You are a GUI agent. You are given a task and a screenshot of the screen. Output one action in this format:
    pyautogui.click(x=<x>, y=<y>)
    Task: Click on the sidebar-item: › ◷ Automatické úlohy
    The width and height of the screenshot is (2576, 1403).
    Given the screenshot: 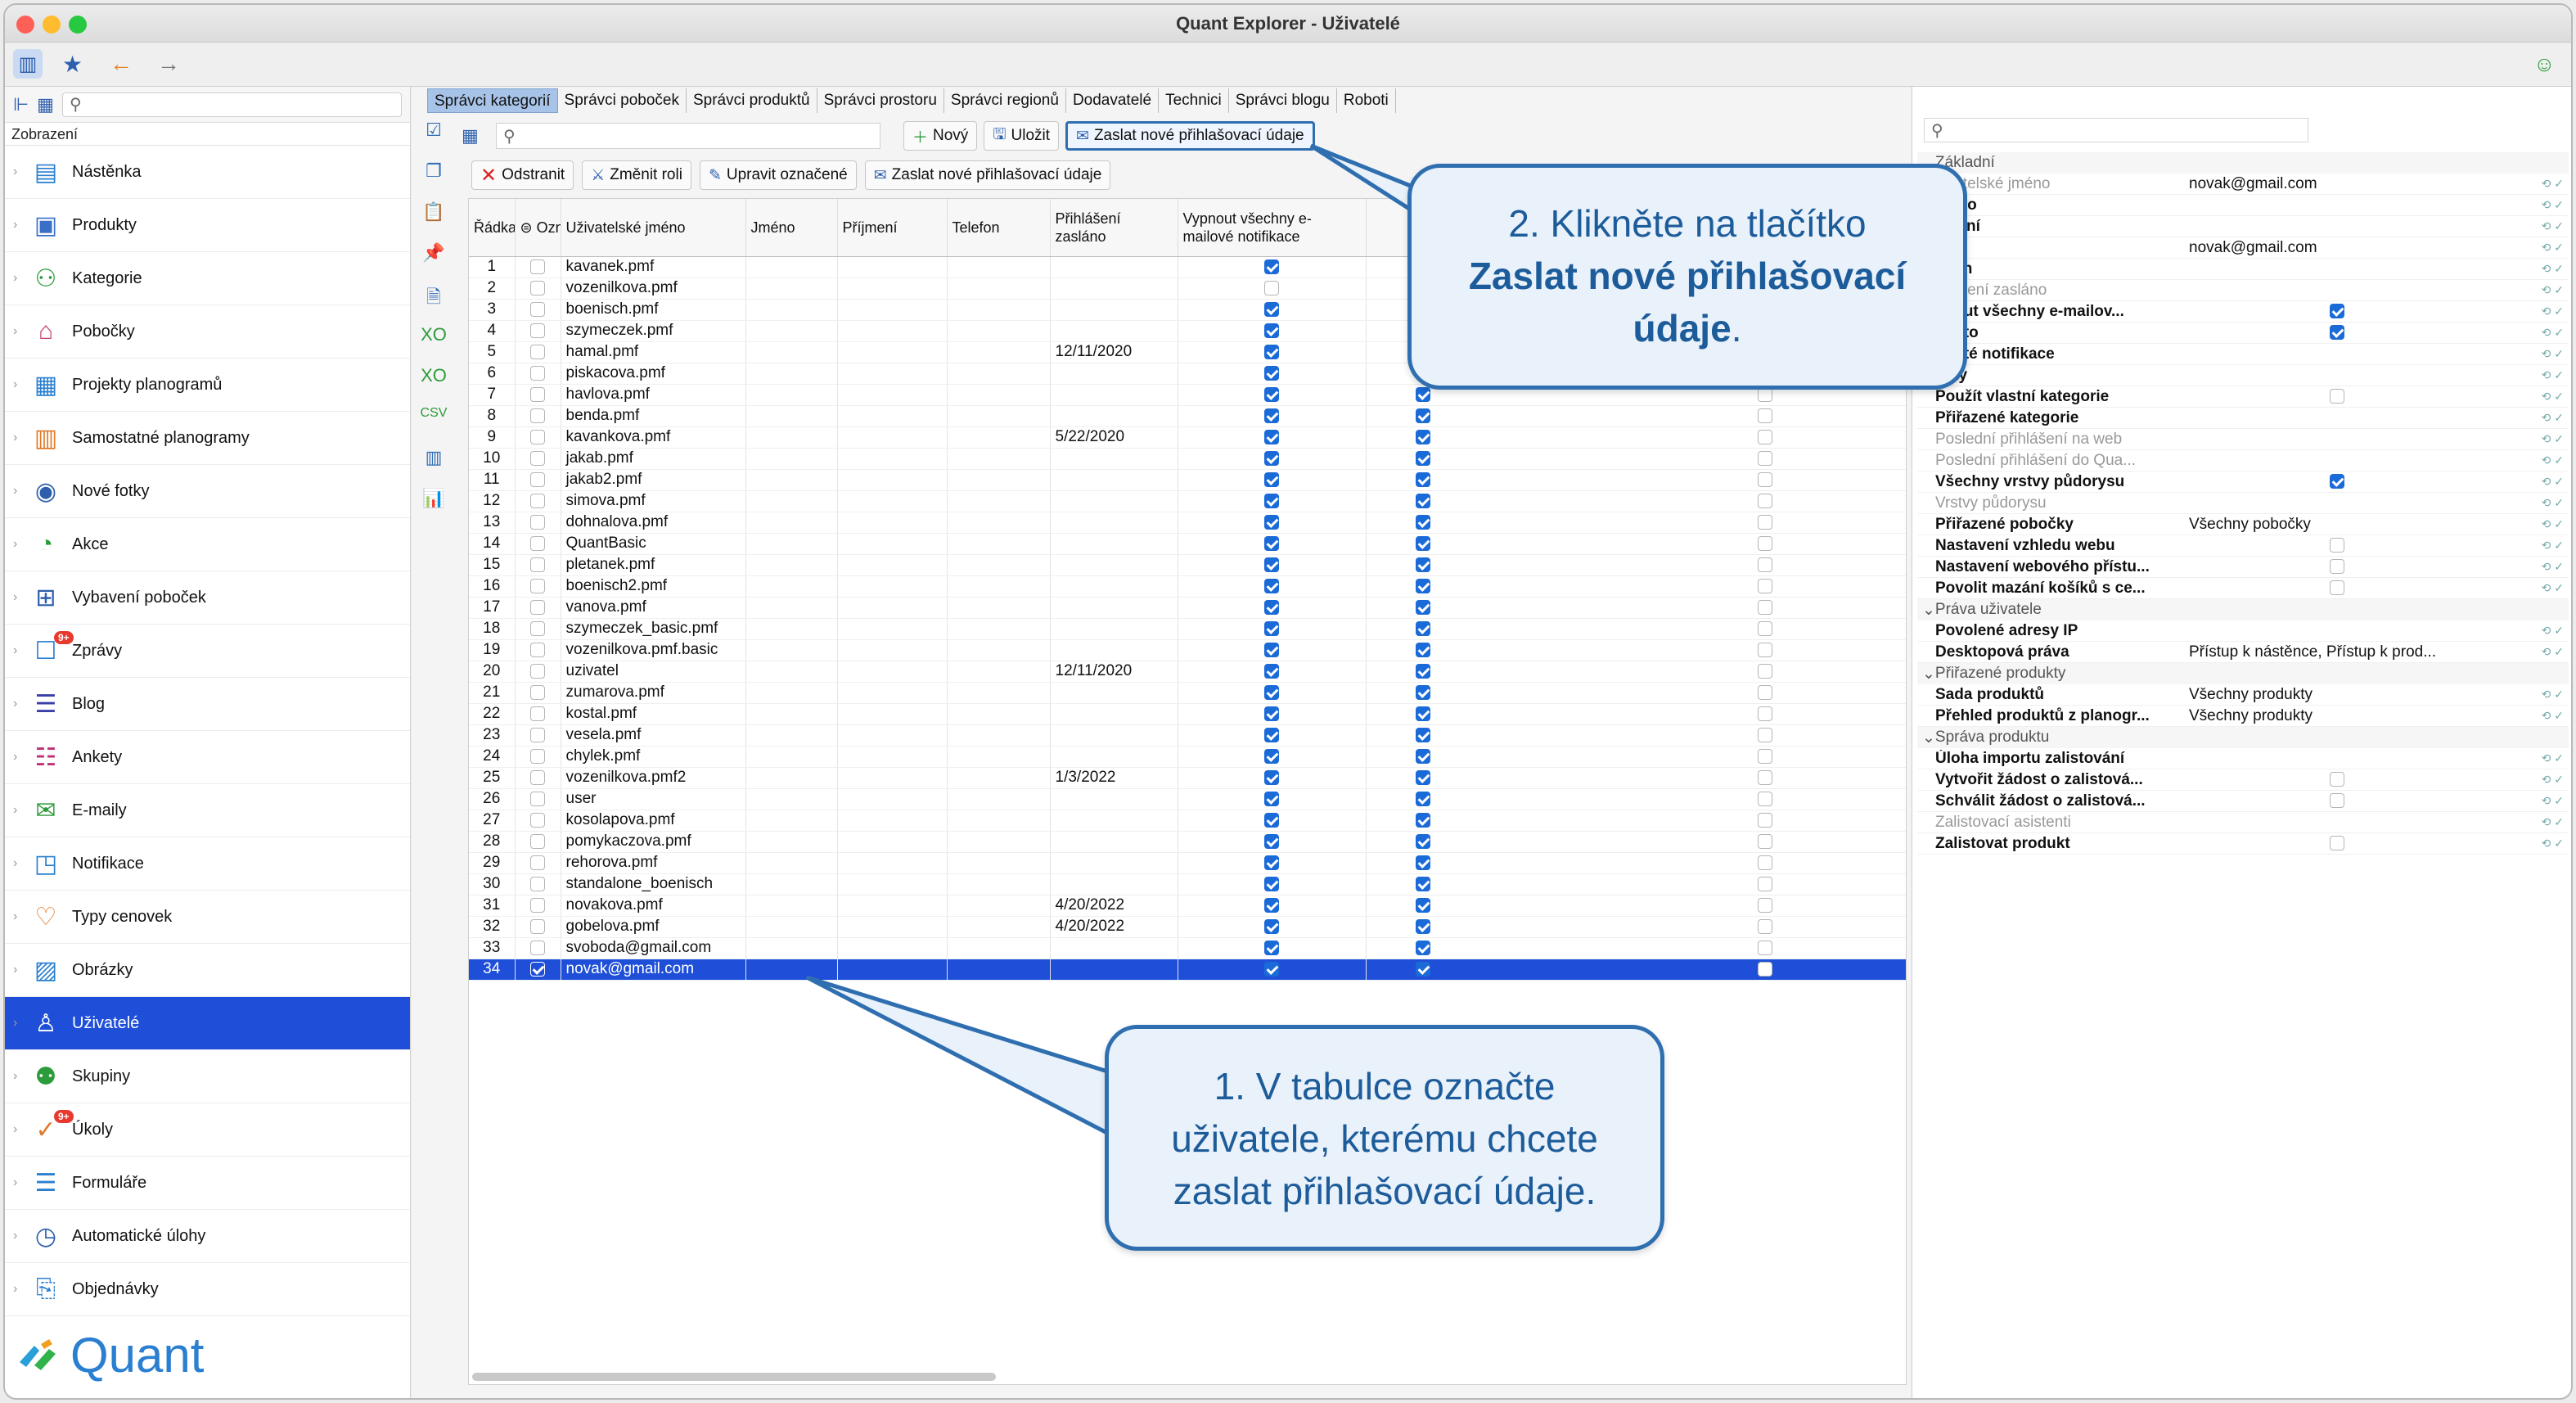 What is the action you would take?
    pyautogui.click(x=207, y=1236)
    